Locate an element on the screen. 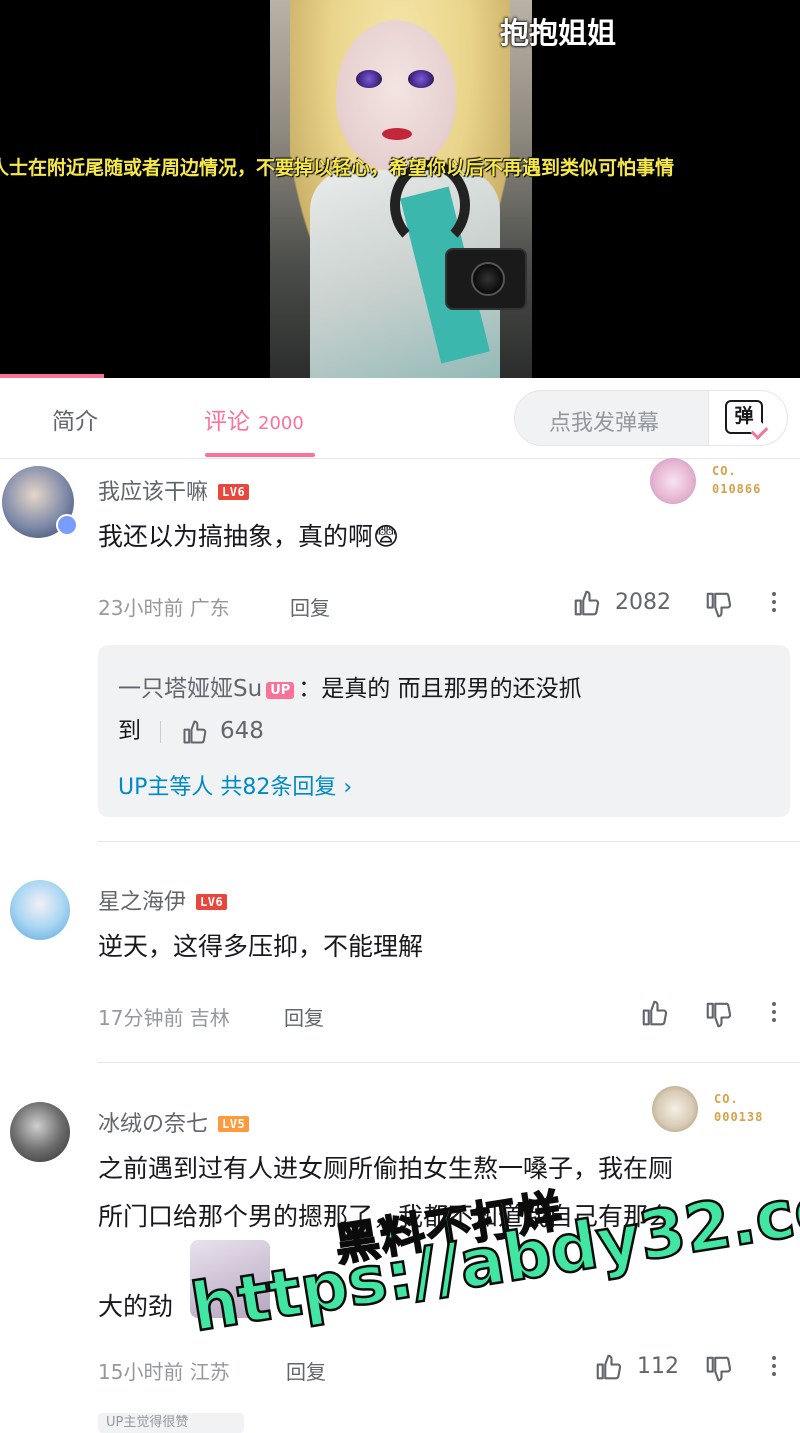 The width and height of the screenshot is (800, 1433). sub-reply-line-2: 到 648 is located at coordinates (191, 728).